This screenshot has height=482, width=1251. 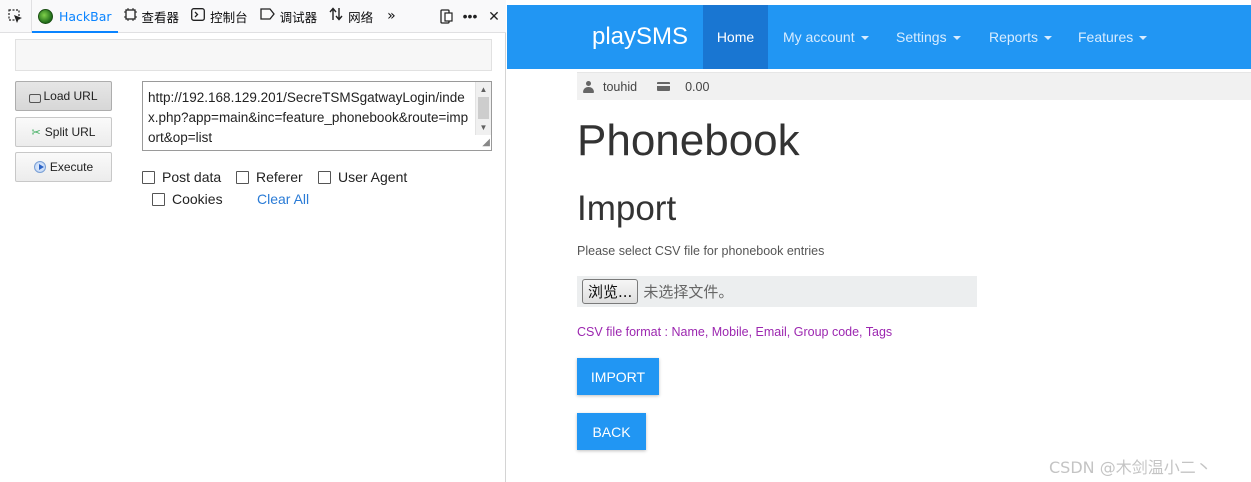 What do you see at coordinates (611, 431) in the screenshot?
I see `back-button: BACK` at bounding box center [611, 431].